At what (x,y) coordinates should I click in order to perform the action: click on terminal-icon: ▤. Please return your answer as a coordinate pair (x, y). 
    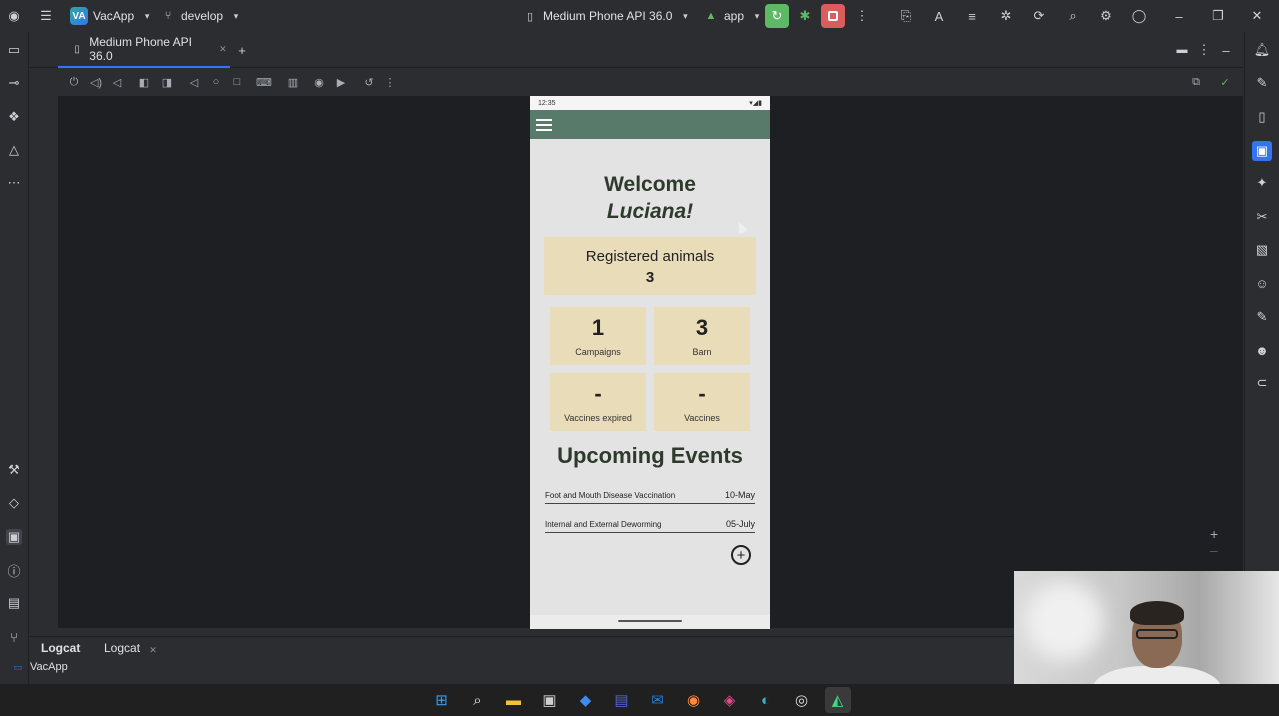
    Looking at the image, I should click on (14, 603).